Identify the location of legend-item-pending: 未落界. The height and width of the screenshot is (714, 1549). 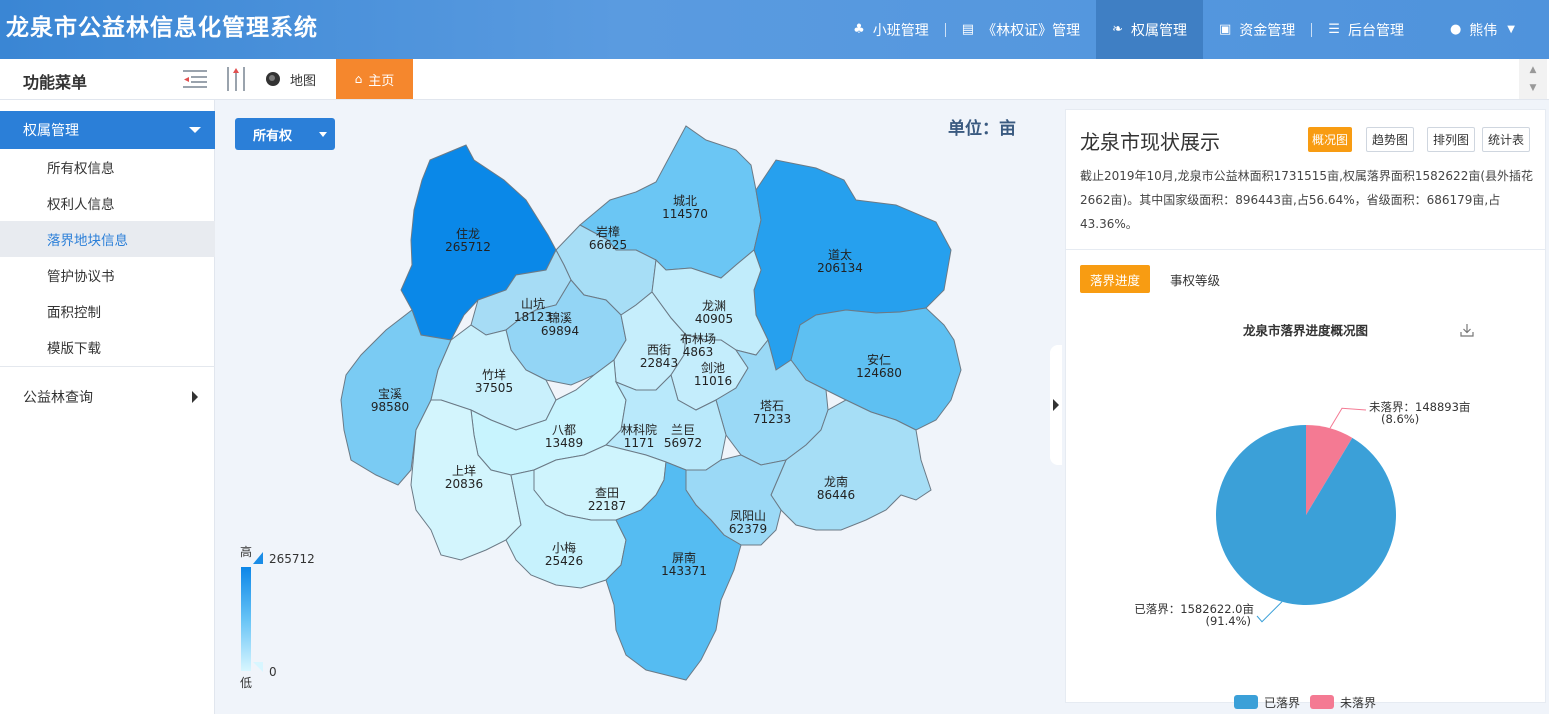
(1343, 702).